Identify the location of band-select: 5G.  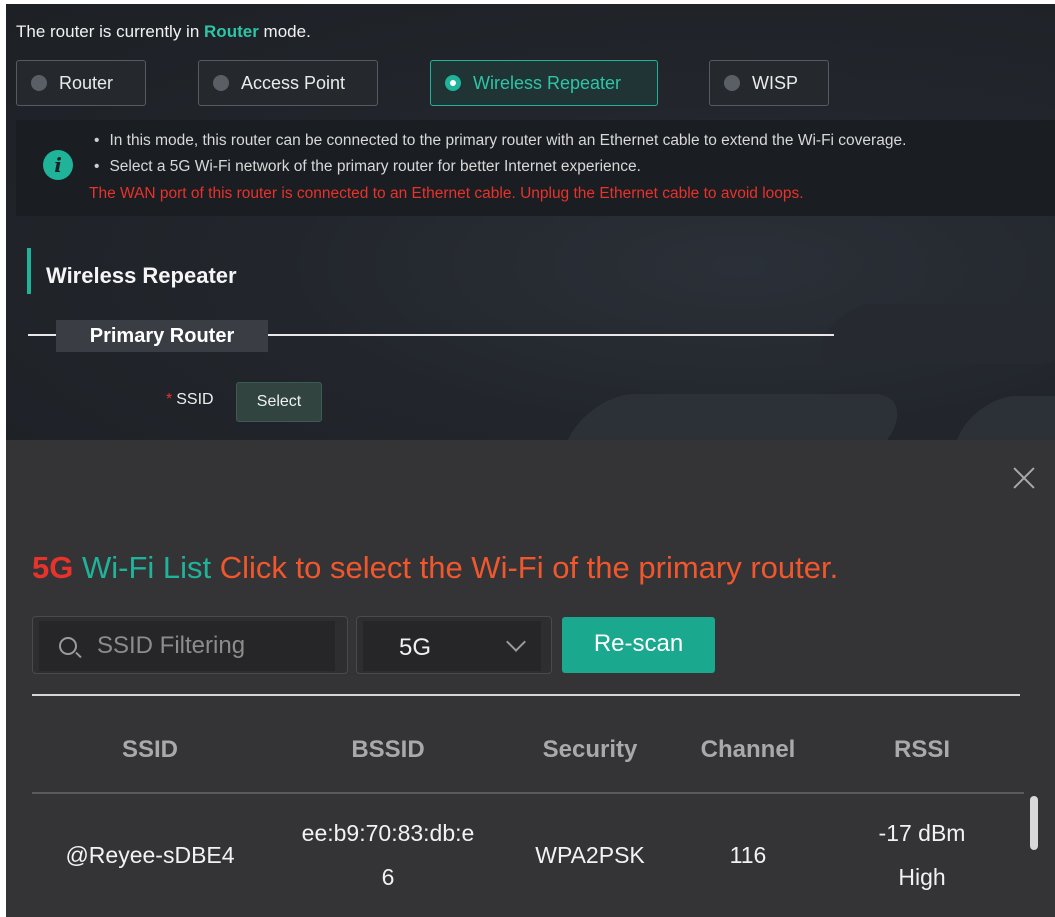
(454, 645).